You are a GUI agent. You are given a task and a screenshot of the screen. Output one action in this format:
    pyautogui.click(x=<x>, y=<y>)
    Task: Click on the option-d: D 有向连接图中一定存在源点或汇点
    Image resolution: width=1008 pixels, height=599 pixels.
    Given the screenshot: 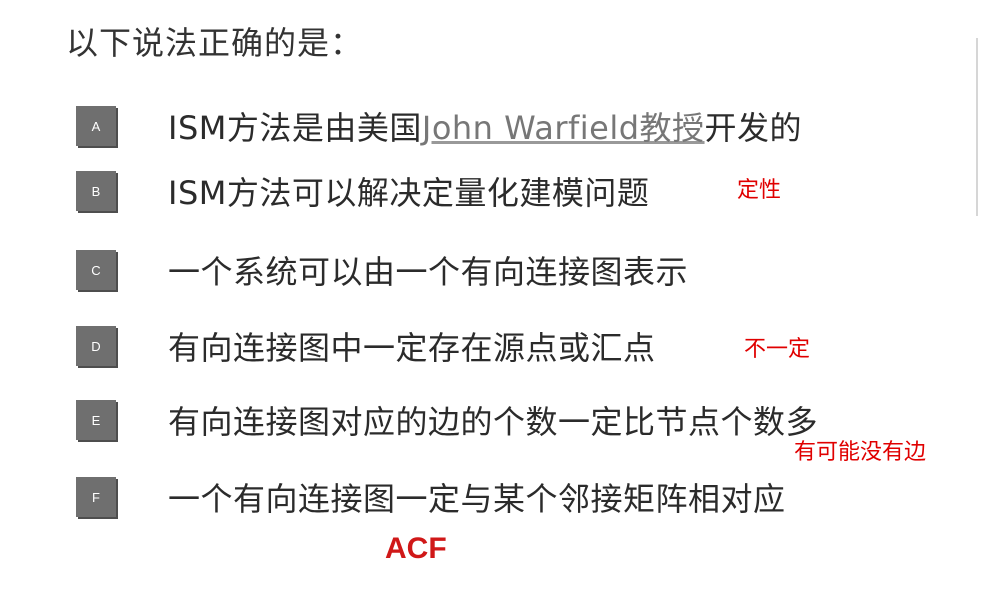 What is the action you would take?
    pyautogui.click(x=366, y=346)
    